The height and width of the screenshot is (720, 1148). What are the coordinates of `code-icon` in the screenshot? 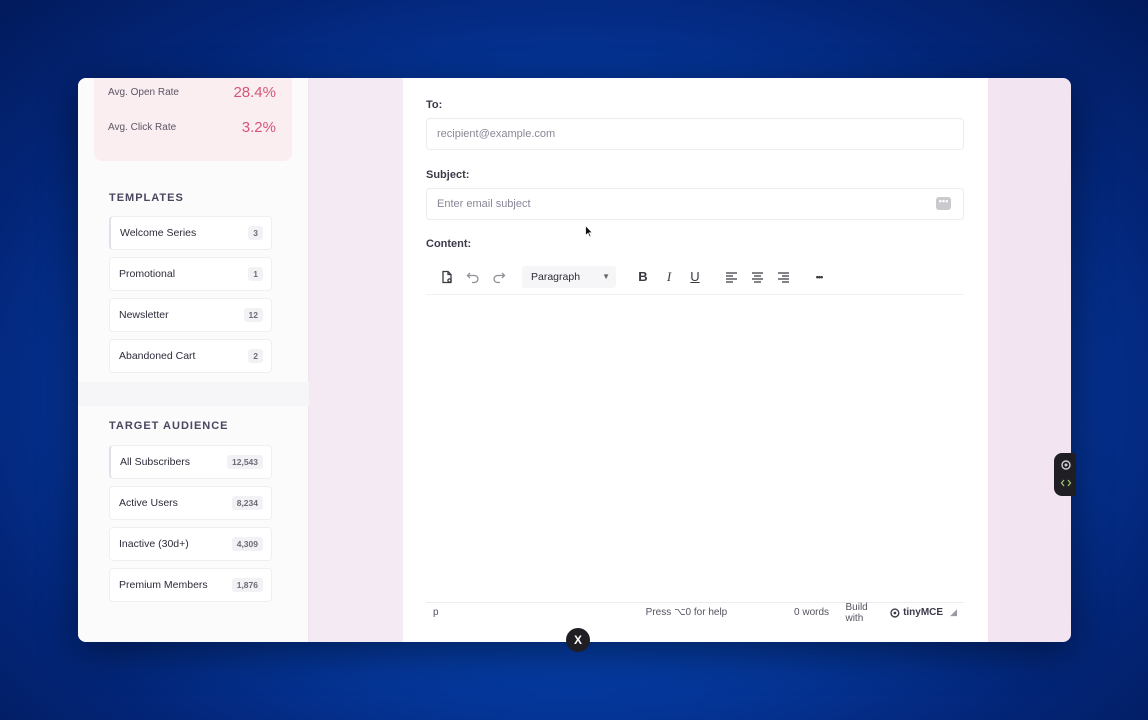 It's located at (1066, 483).